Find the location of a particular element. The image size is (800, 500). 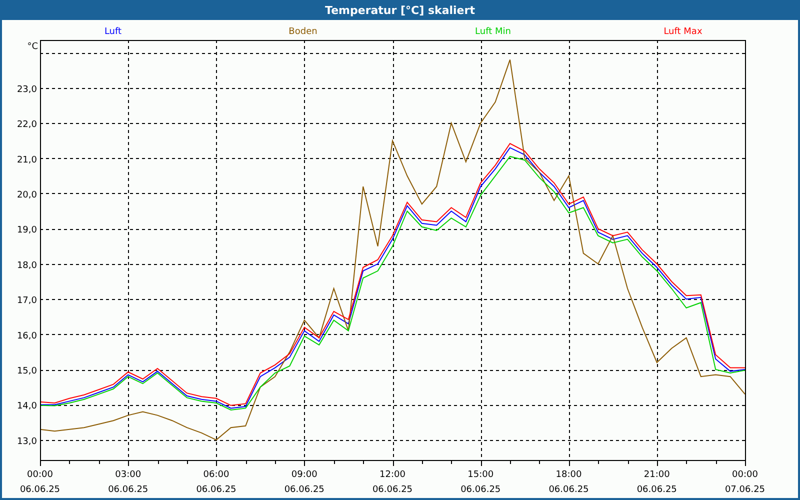

axis-tick-label: 22,0 is located at coordinates (26, 125).